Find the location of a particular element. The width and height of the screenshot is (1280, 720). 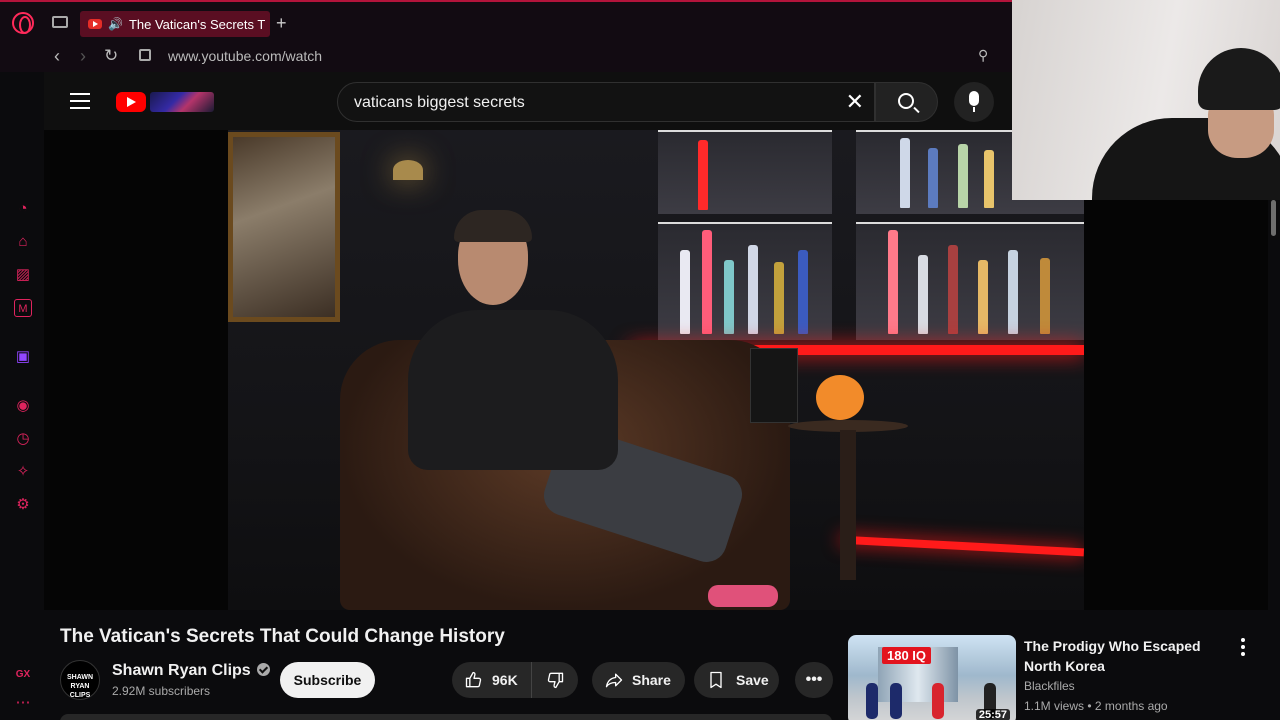

more-actions-button: ••• is located at coordinates (814, 680).